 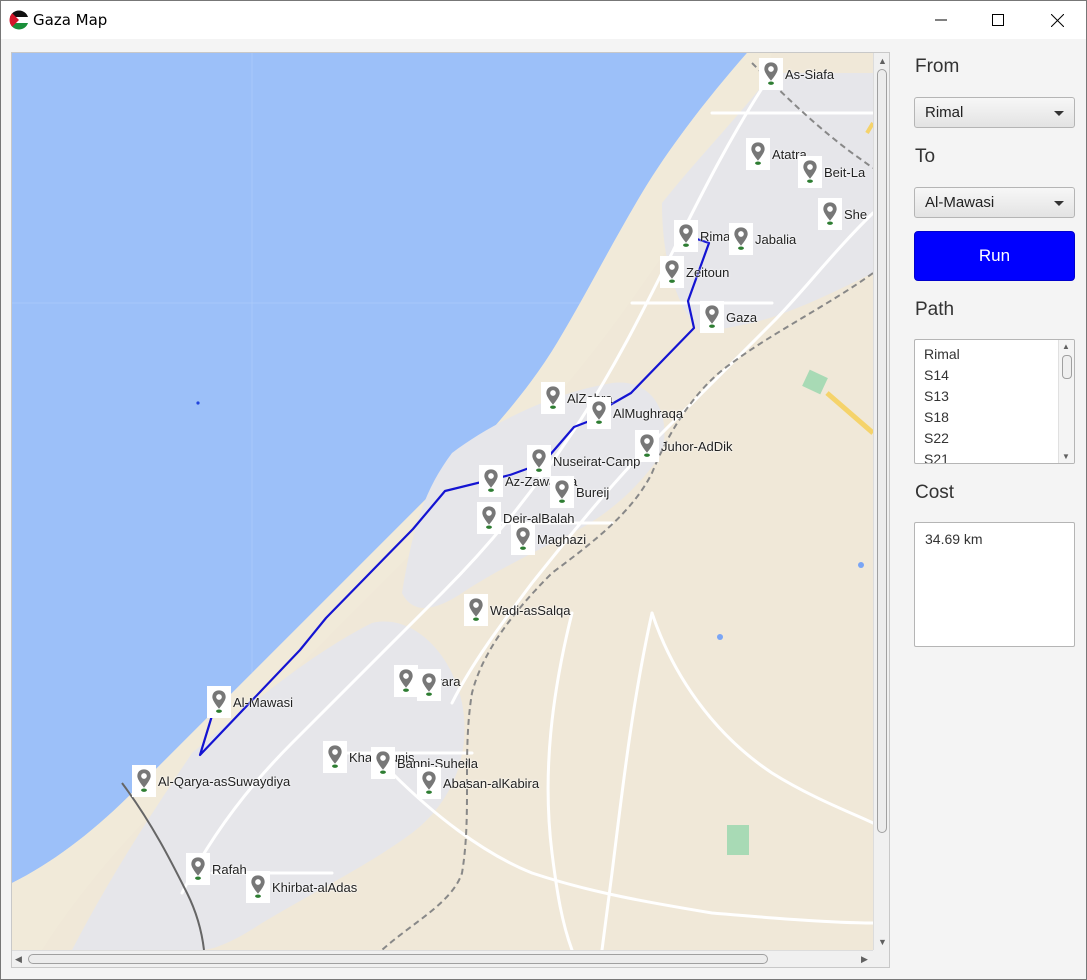 I want to click on maximize-button, so click(x=998, y=20).